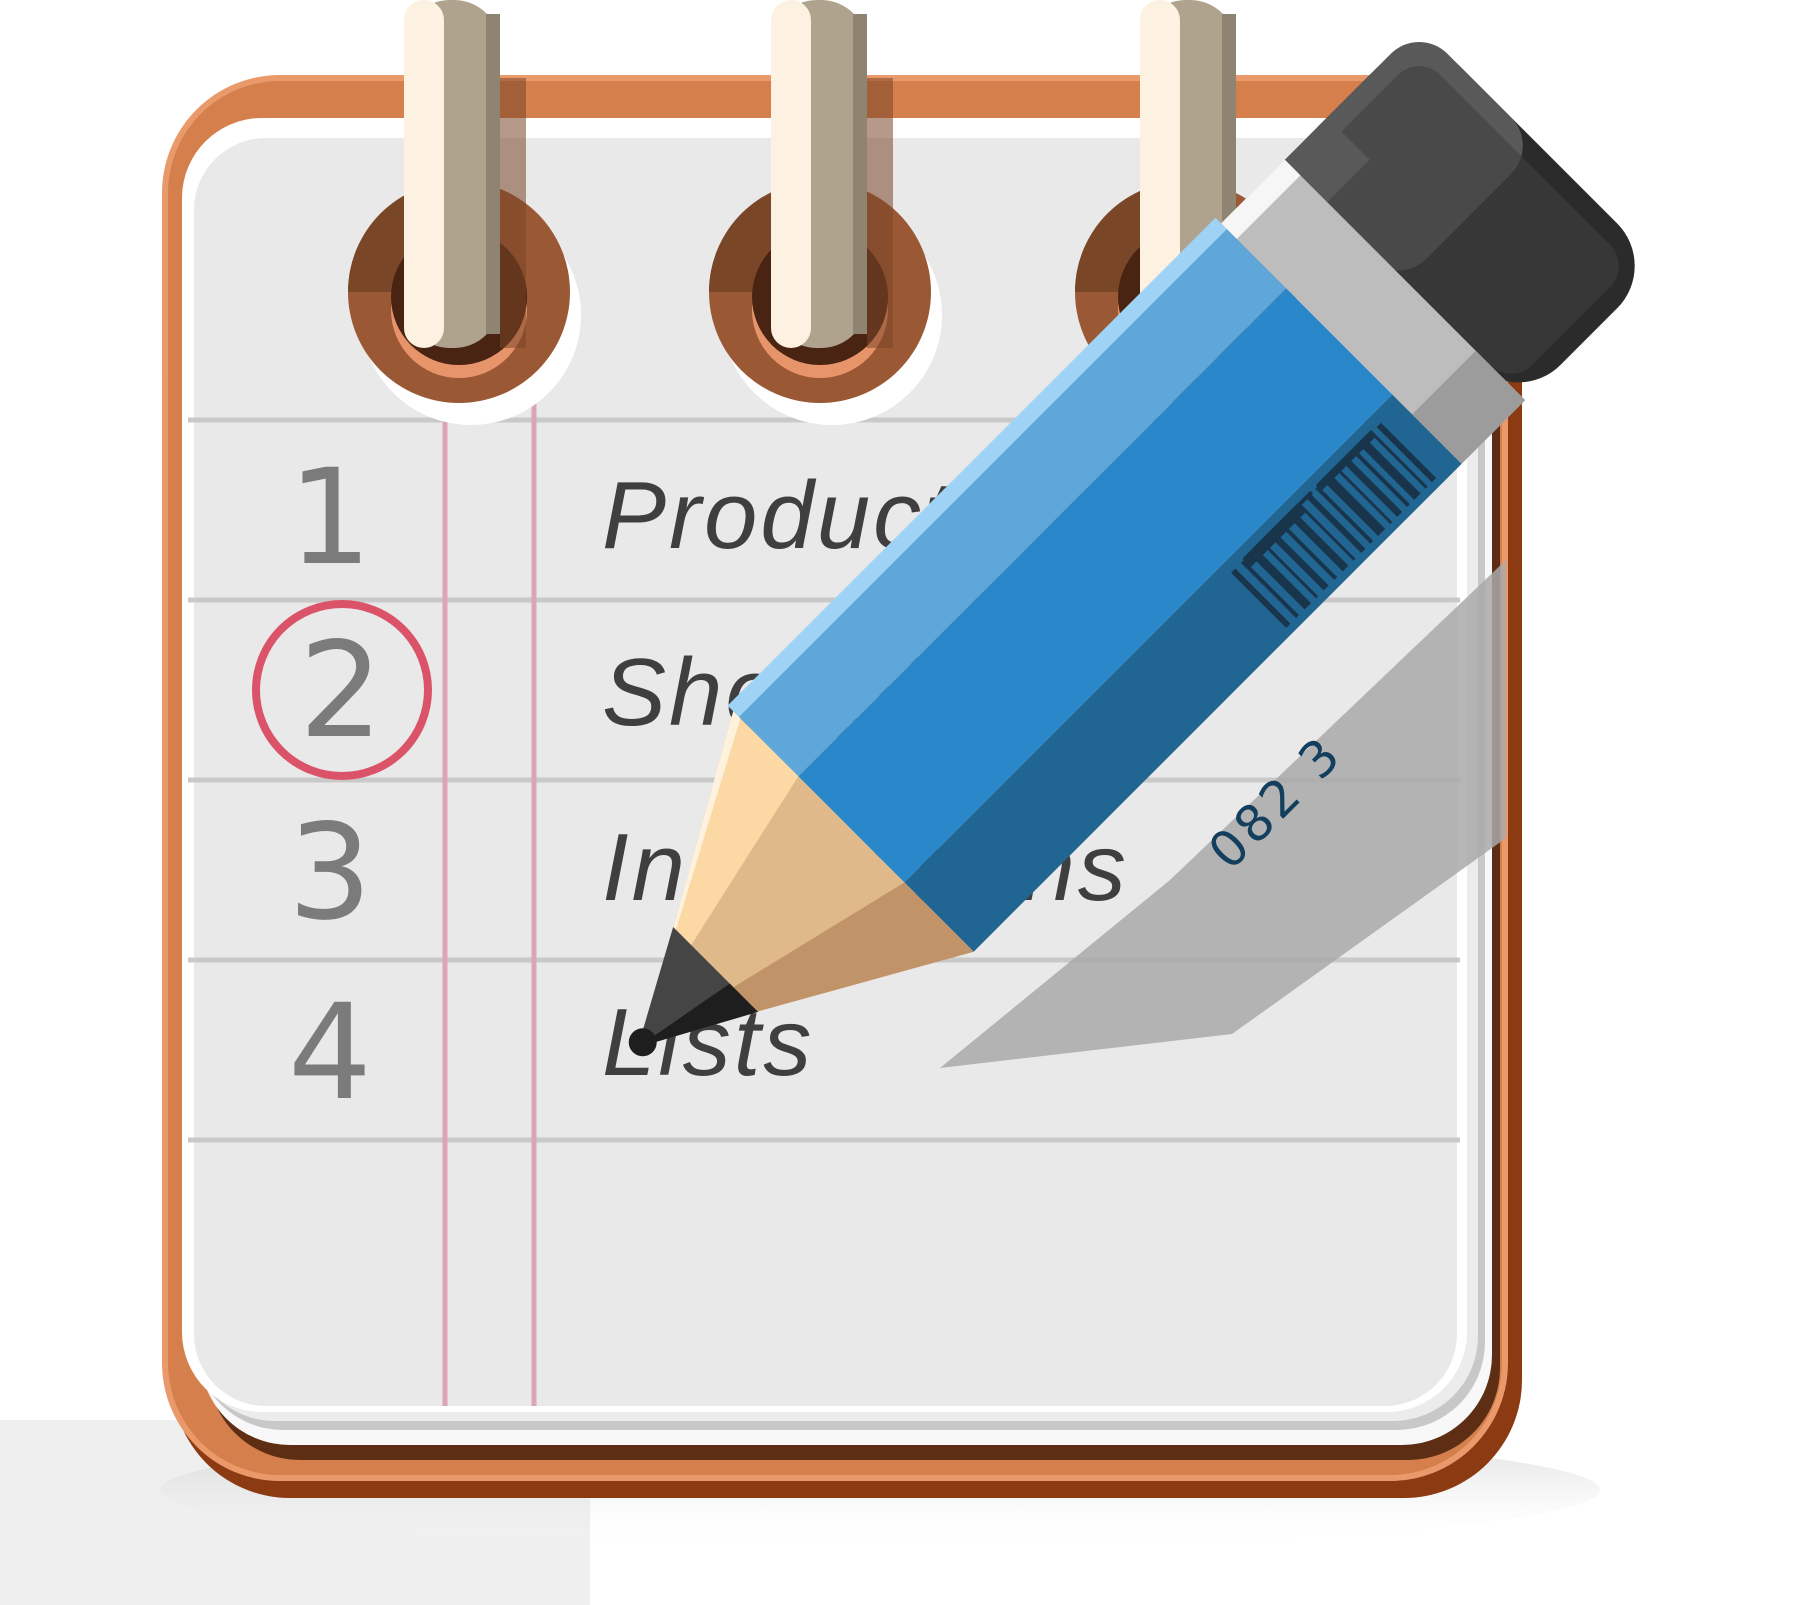 The width and height of the screenshot is (1801, 1605). Describe the element at coordinates (330, 518) in the screenshot. I see `row-number: 1` at that location.